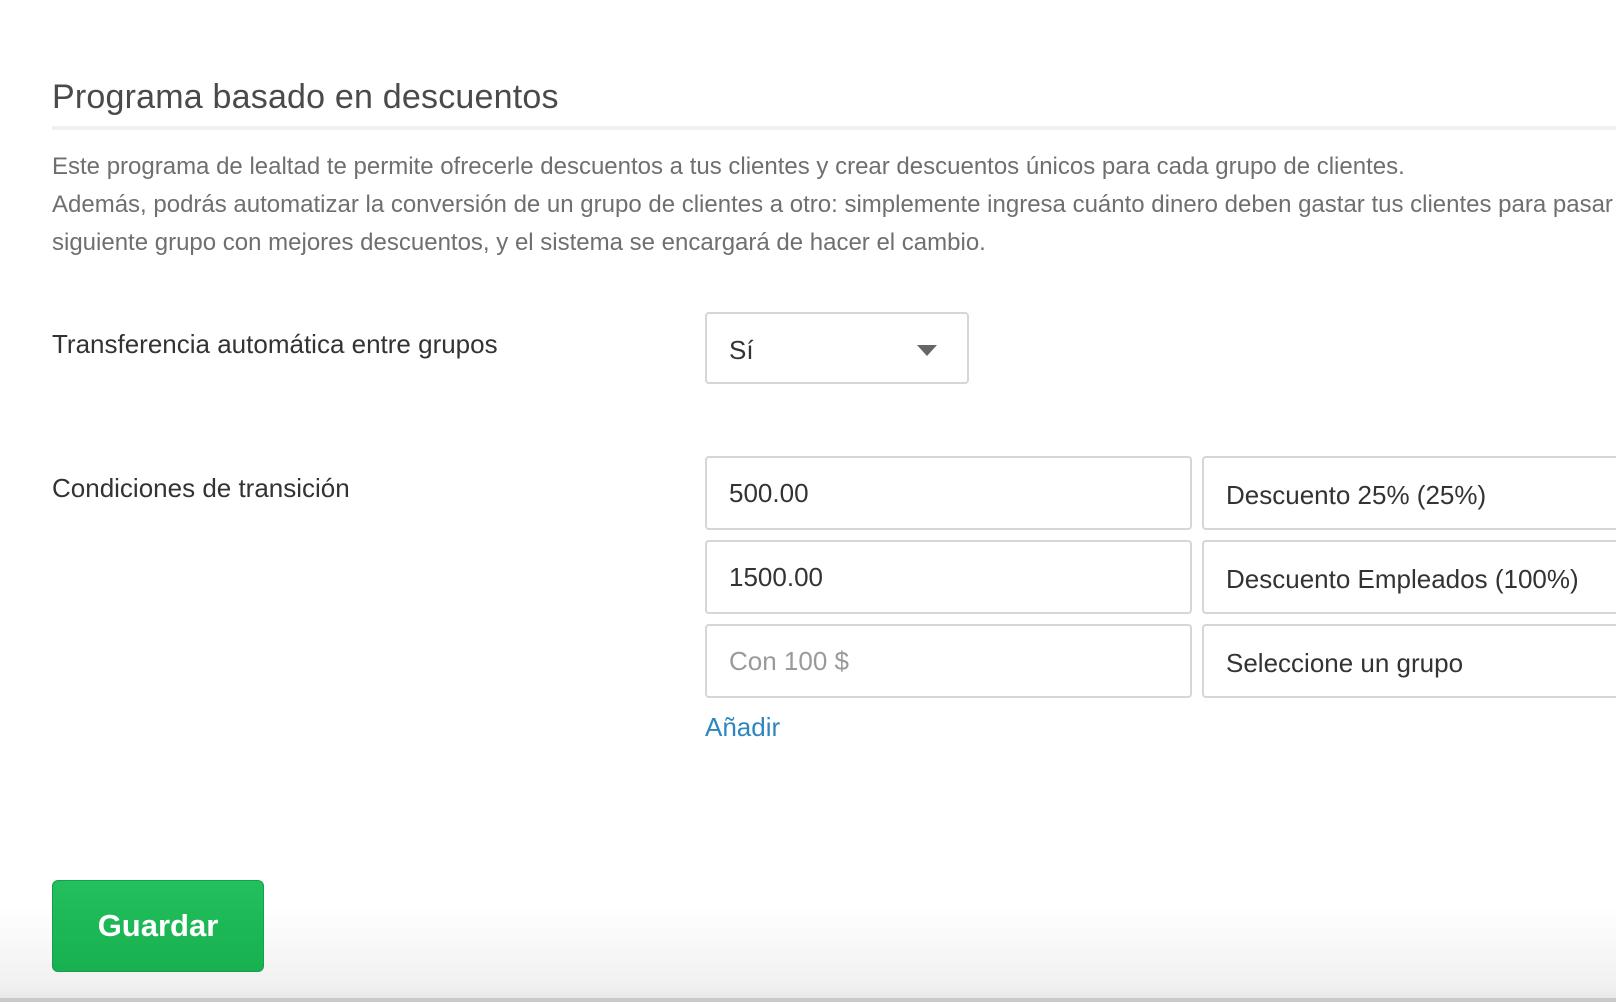 This screenshot has height=1002, width=1616. I want to click on auto-transfer-select: Sí, so click(837, 348).